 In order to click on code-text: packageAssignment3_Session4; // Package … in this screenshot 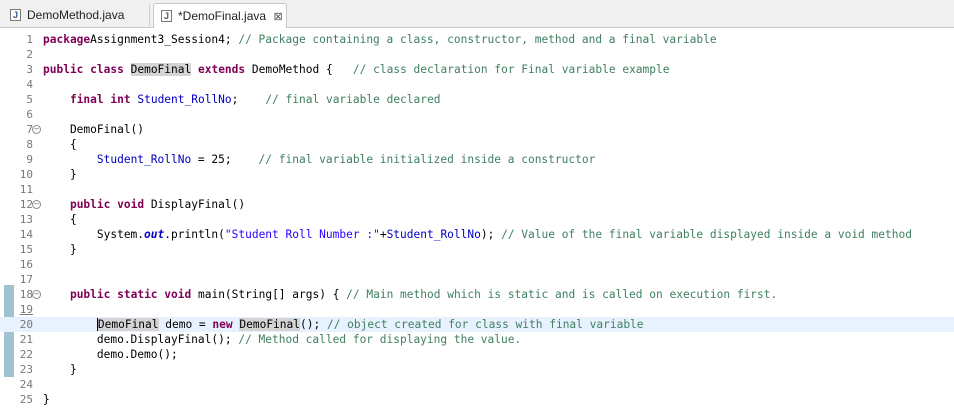, I will do `click(380, 39)`.